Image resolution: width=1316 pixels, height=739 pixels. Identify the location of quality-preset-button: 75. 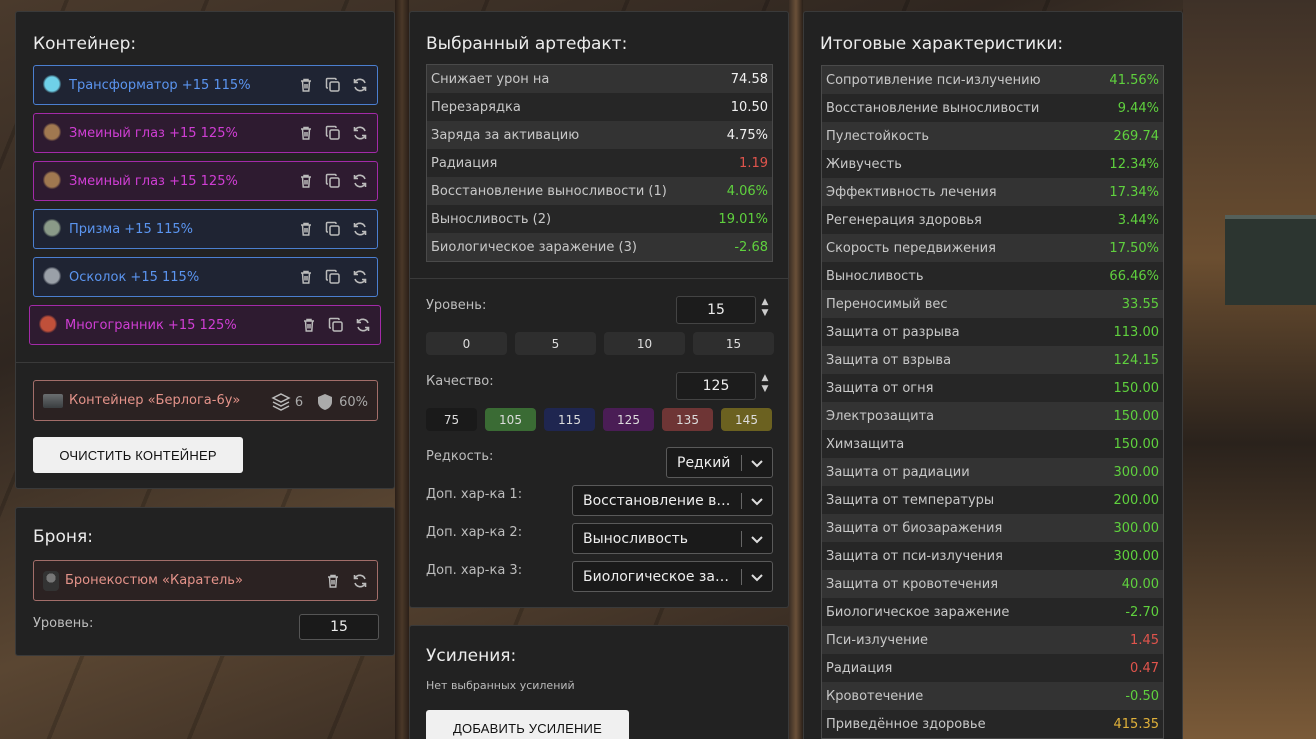
(451, 419).